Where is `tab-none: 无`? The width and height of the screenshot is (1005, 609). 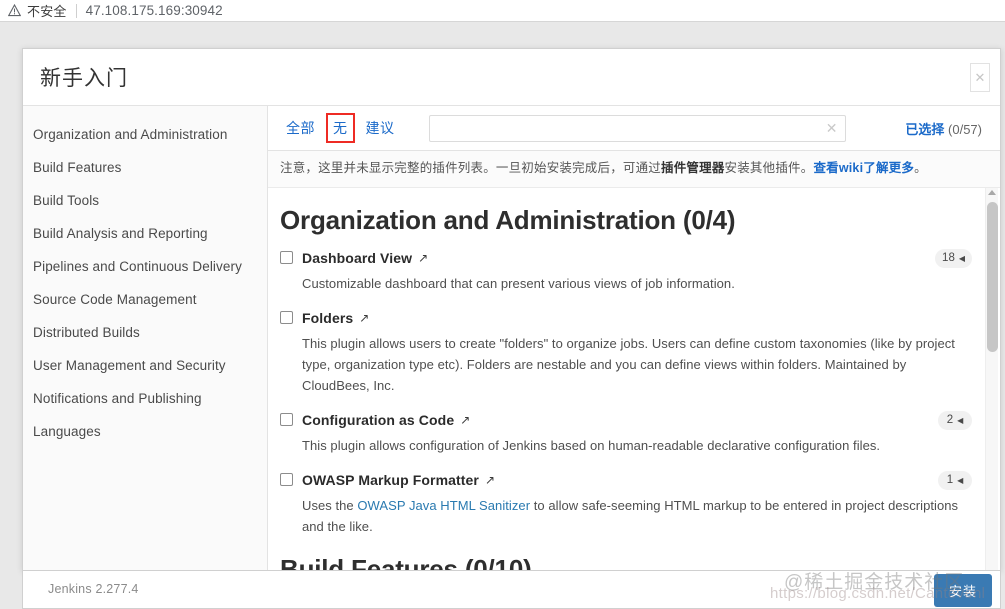
tab-none: 无 is located at coordinates (340, 128).